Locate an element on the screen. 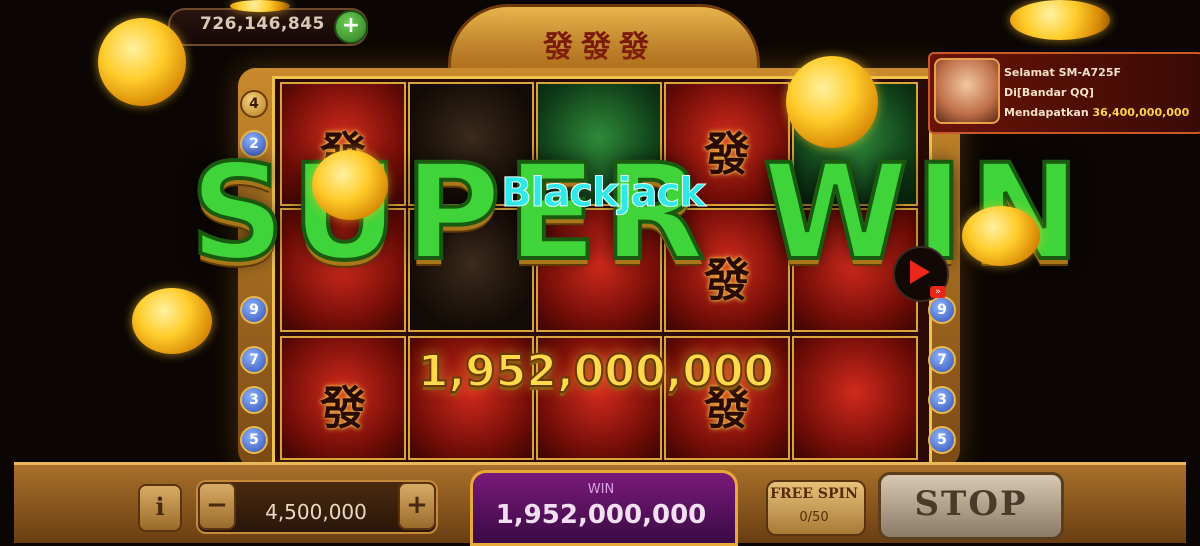 The width and height of the screenshot is (1200, 546). avatar is located at coordinates (967, 91).